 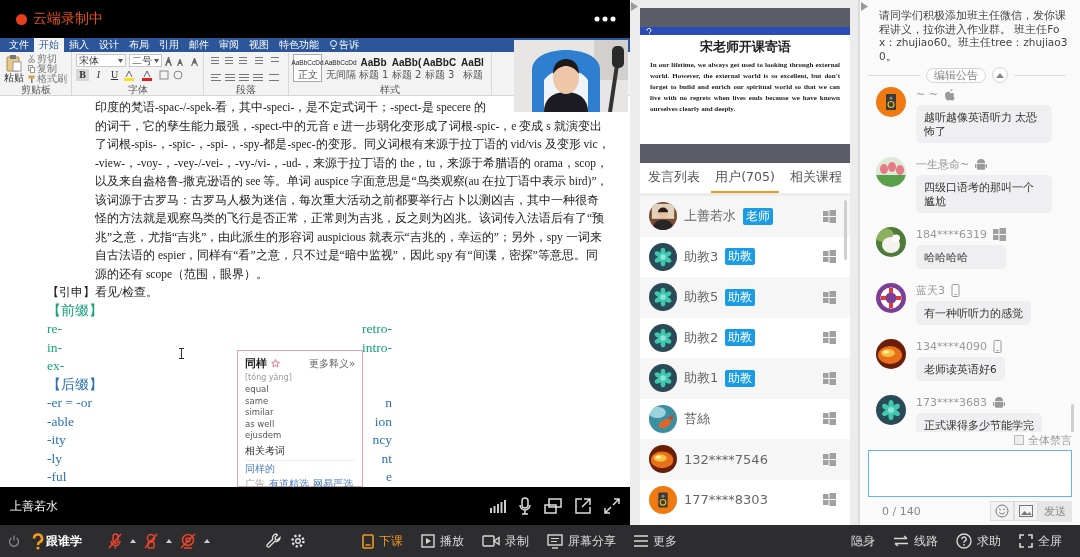 I want to click on fullscreen-icon, so click(x=612, y=506).